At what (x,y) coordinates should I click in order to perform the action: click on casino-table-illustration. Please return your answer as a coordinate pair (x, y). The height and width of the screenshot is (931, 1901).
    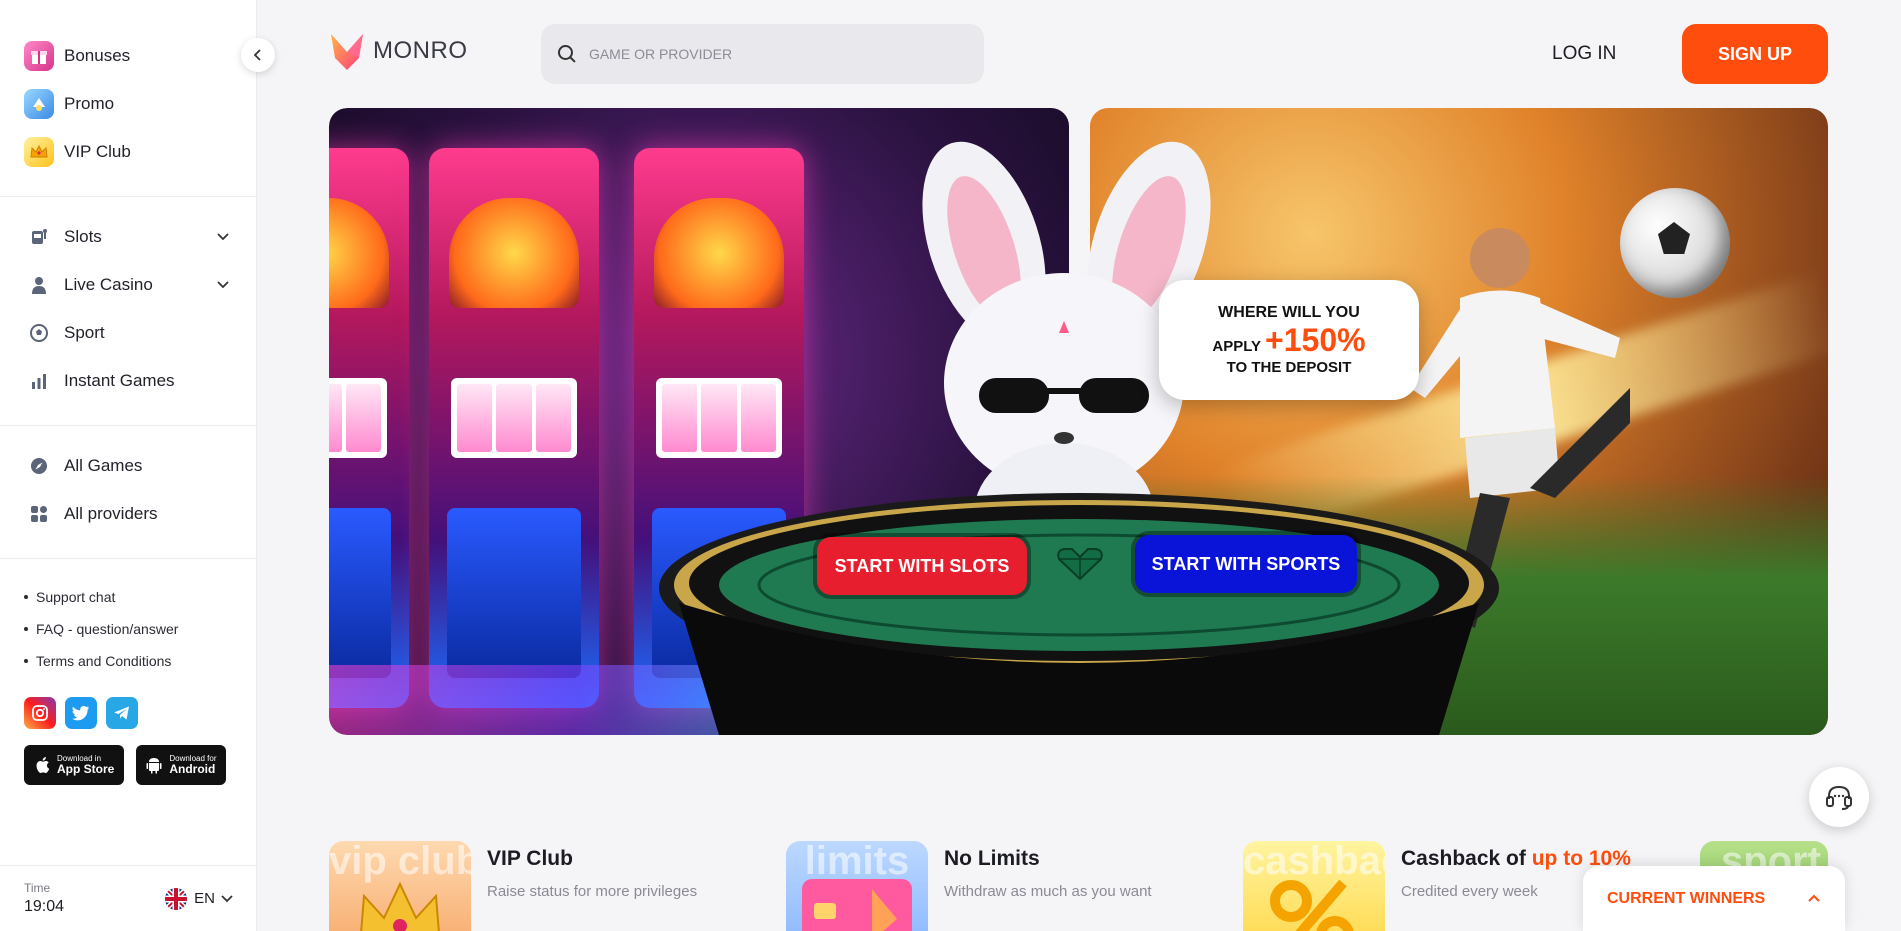
    Looking at the image, I should click on (1079, 614).